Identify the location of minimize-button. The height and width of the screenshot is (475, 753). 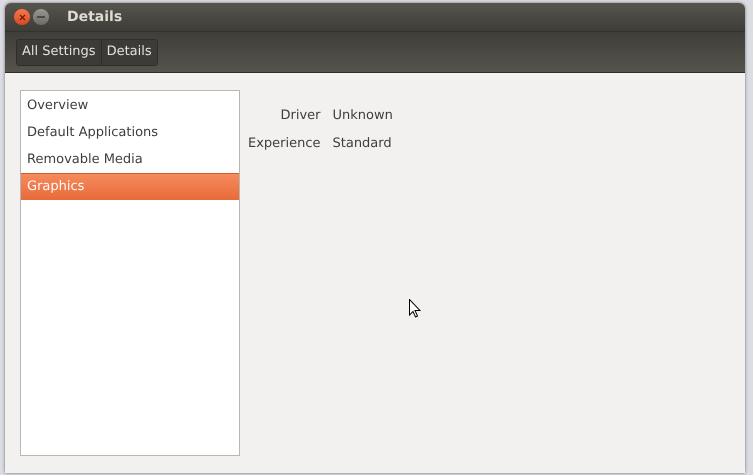
(41, 17).